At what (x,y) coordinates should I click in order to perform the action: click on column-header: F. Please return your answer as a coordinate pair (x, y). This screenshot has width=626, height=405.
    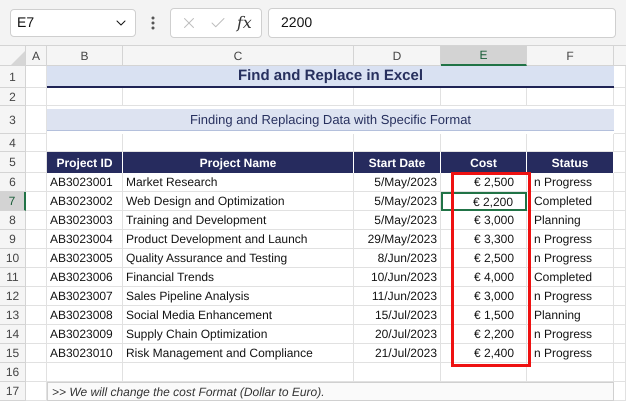
    Looking at the image, I should click on (570, 56).